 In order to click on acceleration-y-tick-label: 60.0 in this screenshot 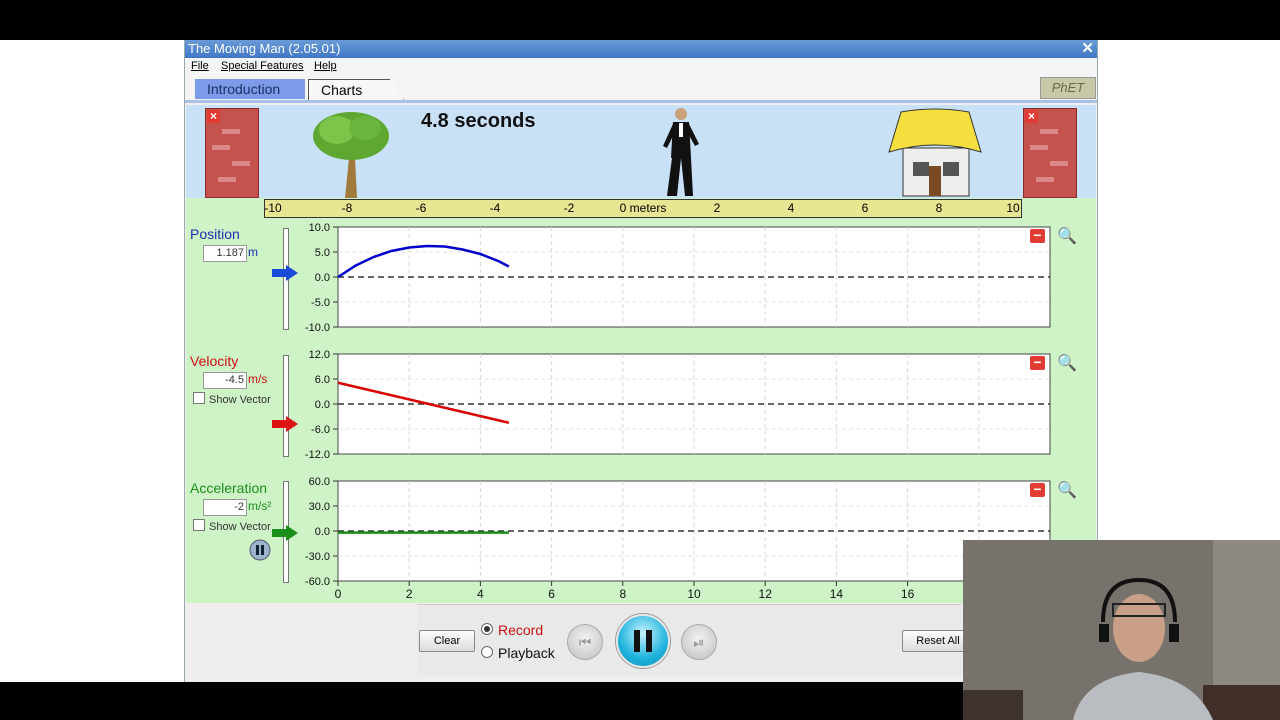, I will do `click(319, 482)`.